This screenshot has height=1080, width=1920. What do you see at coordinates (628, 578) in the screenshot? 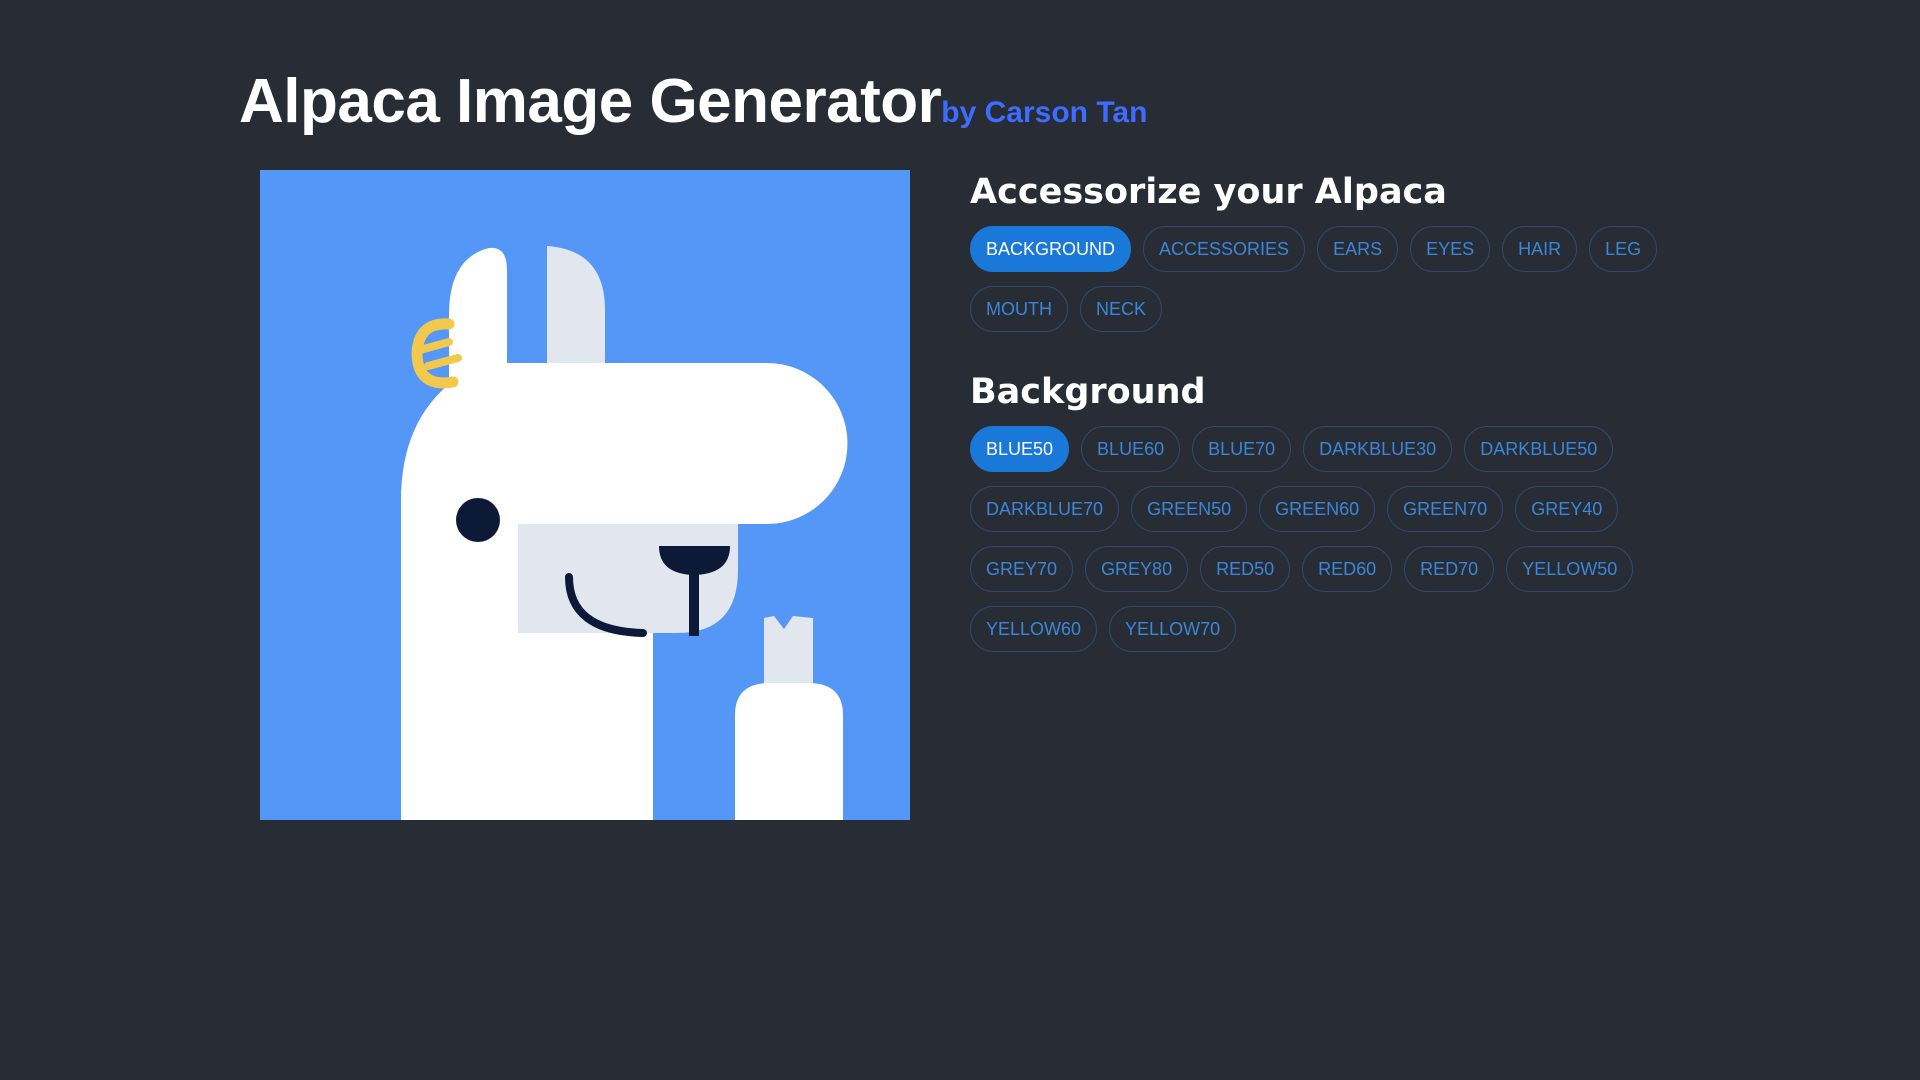
I see `alpaca-muzzle` at bounding box center [628, 578].